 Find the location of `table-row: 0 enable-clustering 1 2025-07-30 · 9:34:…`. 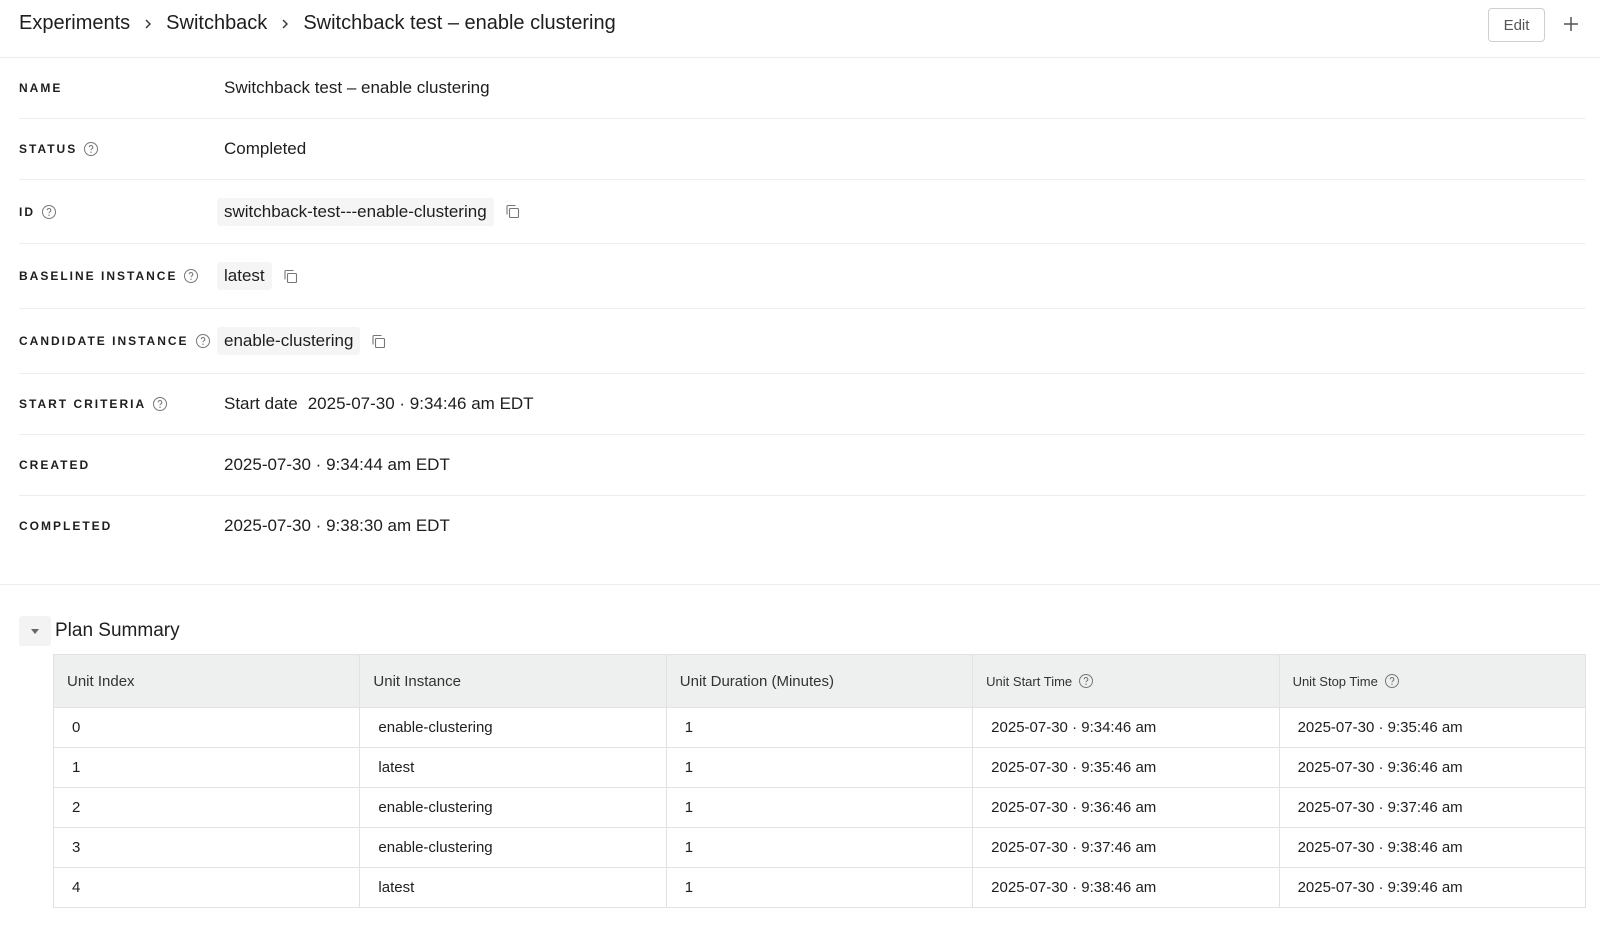

table-row: 0 enable-clustering 1 2025-07-30 · 9:34:… is located at coordinates (819, 727).